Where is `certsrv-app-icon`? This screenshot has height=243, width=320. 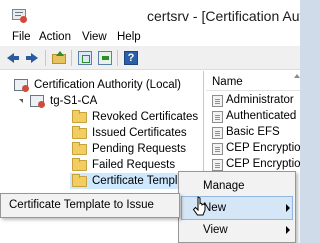
certsrv-app-icon is located at coordinates (20, 16).